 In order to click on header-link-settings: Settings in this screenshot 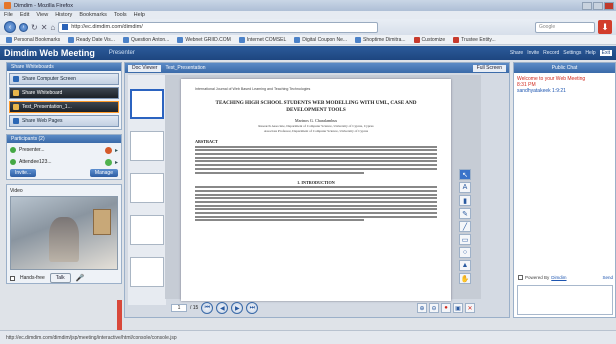, I will do `click(572, 53)`.